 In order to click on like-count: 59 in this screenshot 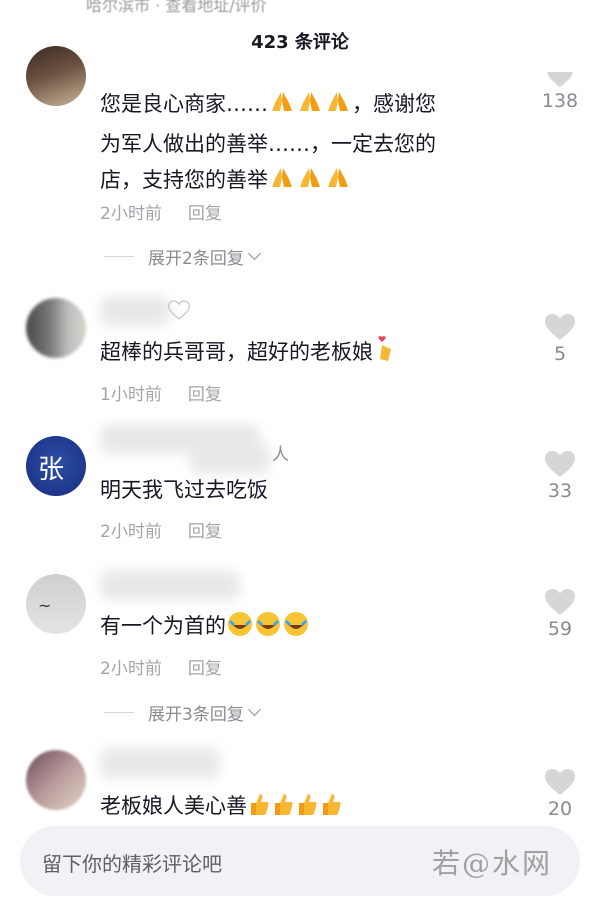, I will do `click(560, 629)`.